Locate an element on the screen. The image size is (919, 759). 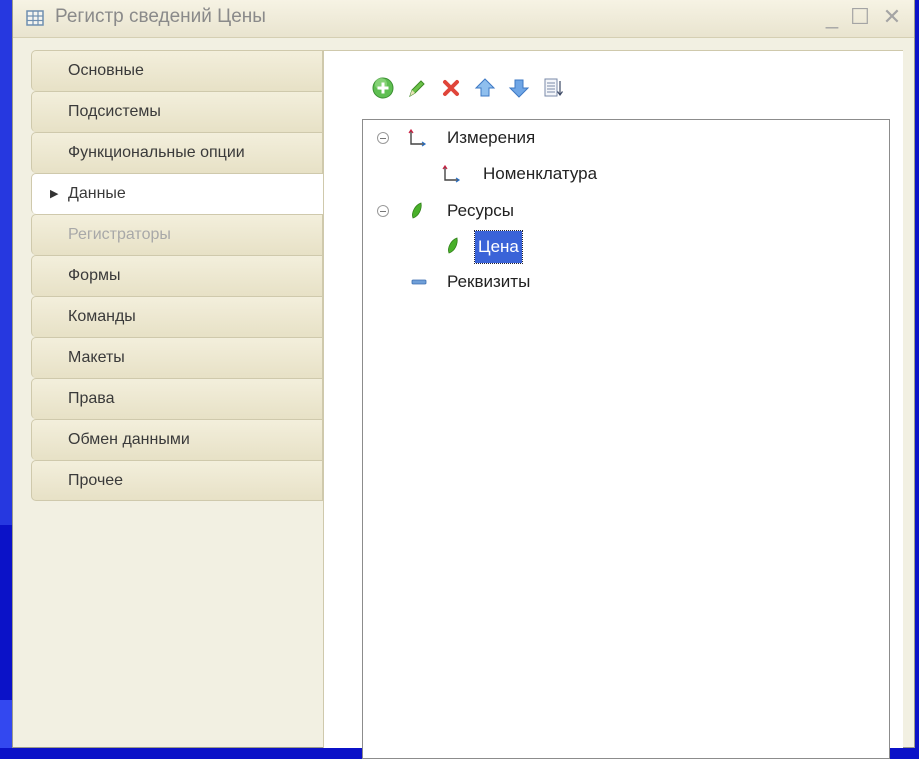
minimize-button: _ is located at coordinates (832, 17).